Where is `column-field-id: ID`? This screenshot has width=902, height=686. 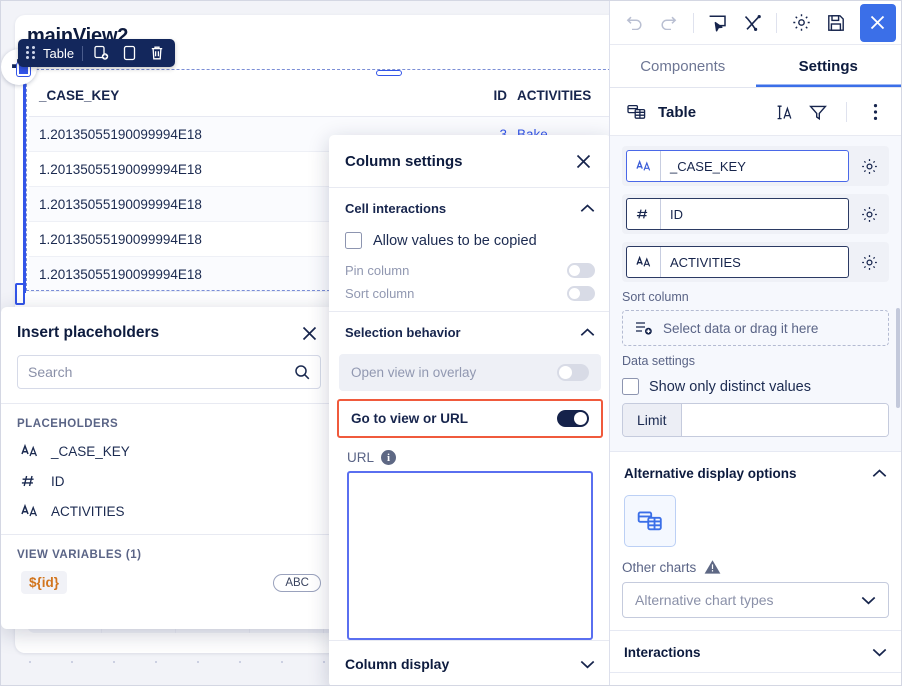 column-field-id: ID is located at coordinates (755, 214).